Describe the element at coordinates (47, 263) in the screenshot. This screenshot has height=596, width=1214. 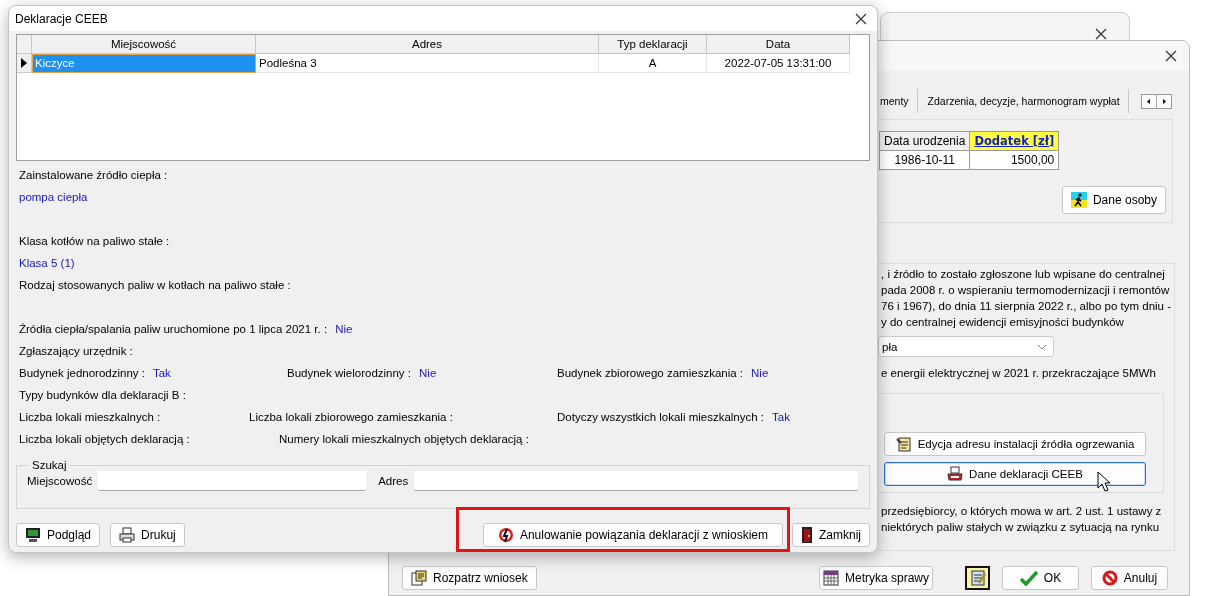
I see `field-value: Klasa 5 (1)` at that location.